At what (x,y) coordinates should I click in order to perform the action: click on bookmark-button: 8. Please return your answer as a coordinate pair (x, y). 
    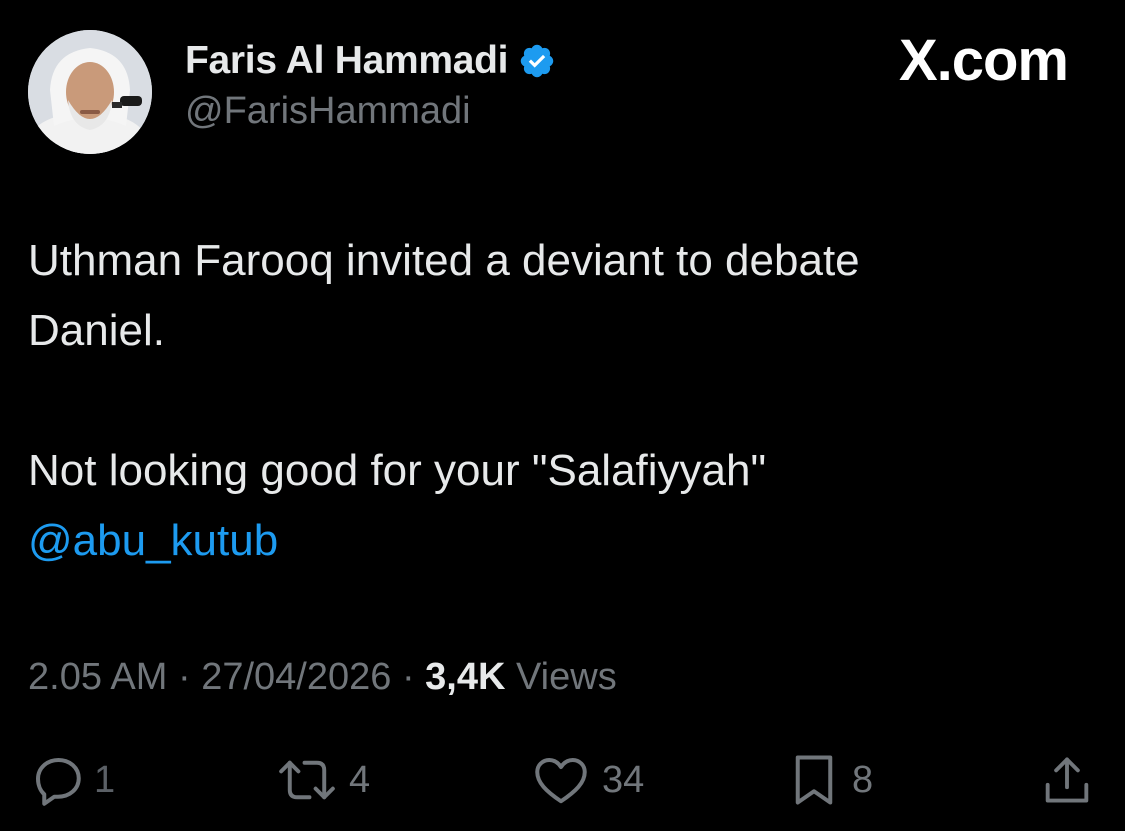
    Looking at the image, I should click on (829, 780).